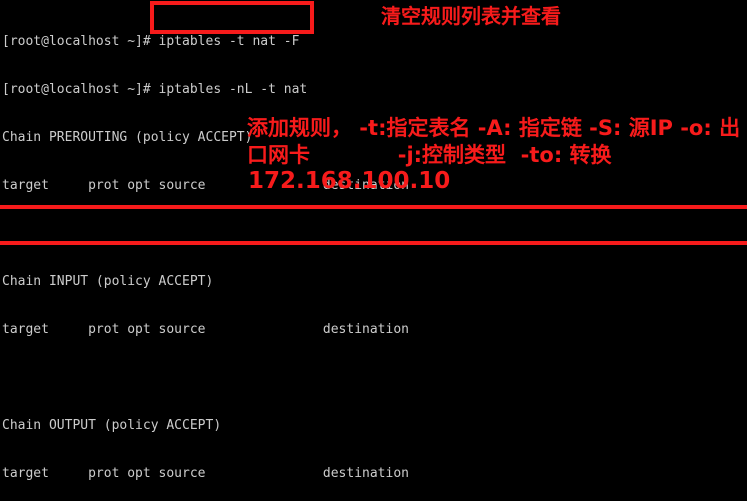  I want to click on terminal-line: [root@localhost ~]# iptables -t nat -F, so click(151, 41).